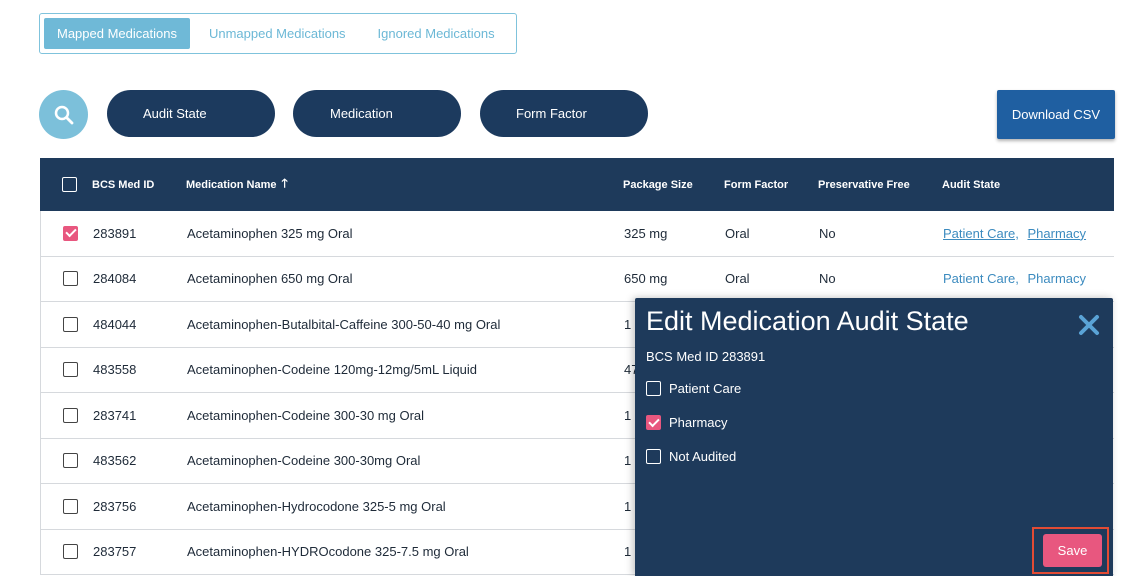 Image resolution: width=1123 pixels, height=576 pixels. I want to click on option-label: Patient Care, so click(705, 388).